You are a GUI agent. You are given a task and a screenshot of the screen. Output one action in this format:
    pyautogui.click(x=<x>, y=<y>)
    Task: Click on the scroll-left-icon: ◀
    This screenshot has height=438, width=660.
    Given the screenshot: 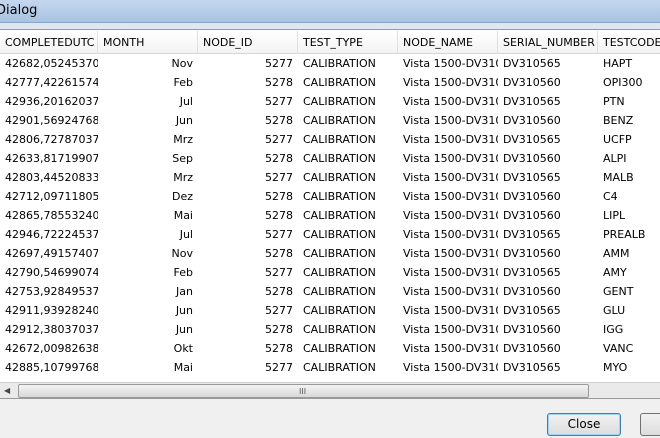 What is the action you would take?
    pyautogui.click(x=7, y=390)
    